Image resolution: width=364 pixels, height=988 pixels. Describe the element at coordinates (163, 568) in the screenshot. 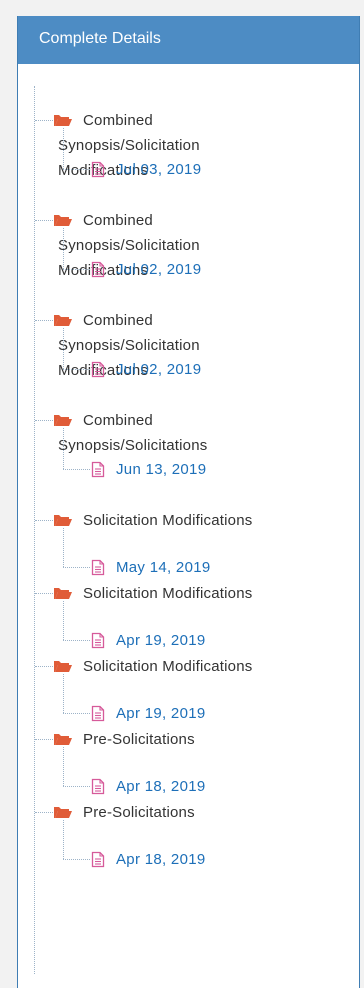

I see `document-date-link: May 14, 2019` at that location.